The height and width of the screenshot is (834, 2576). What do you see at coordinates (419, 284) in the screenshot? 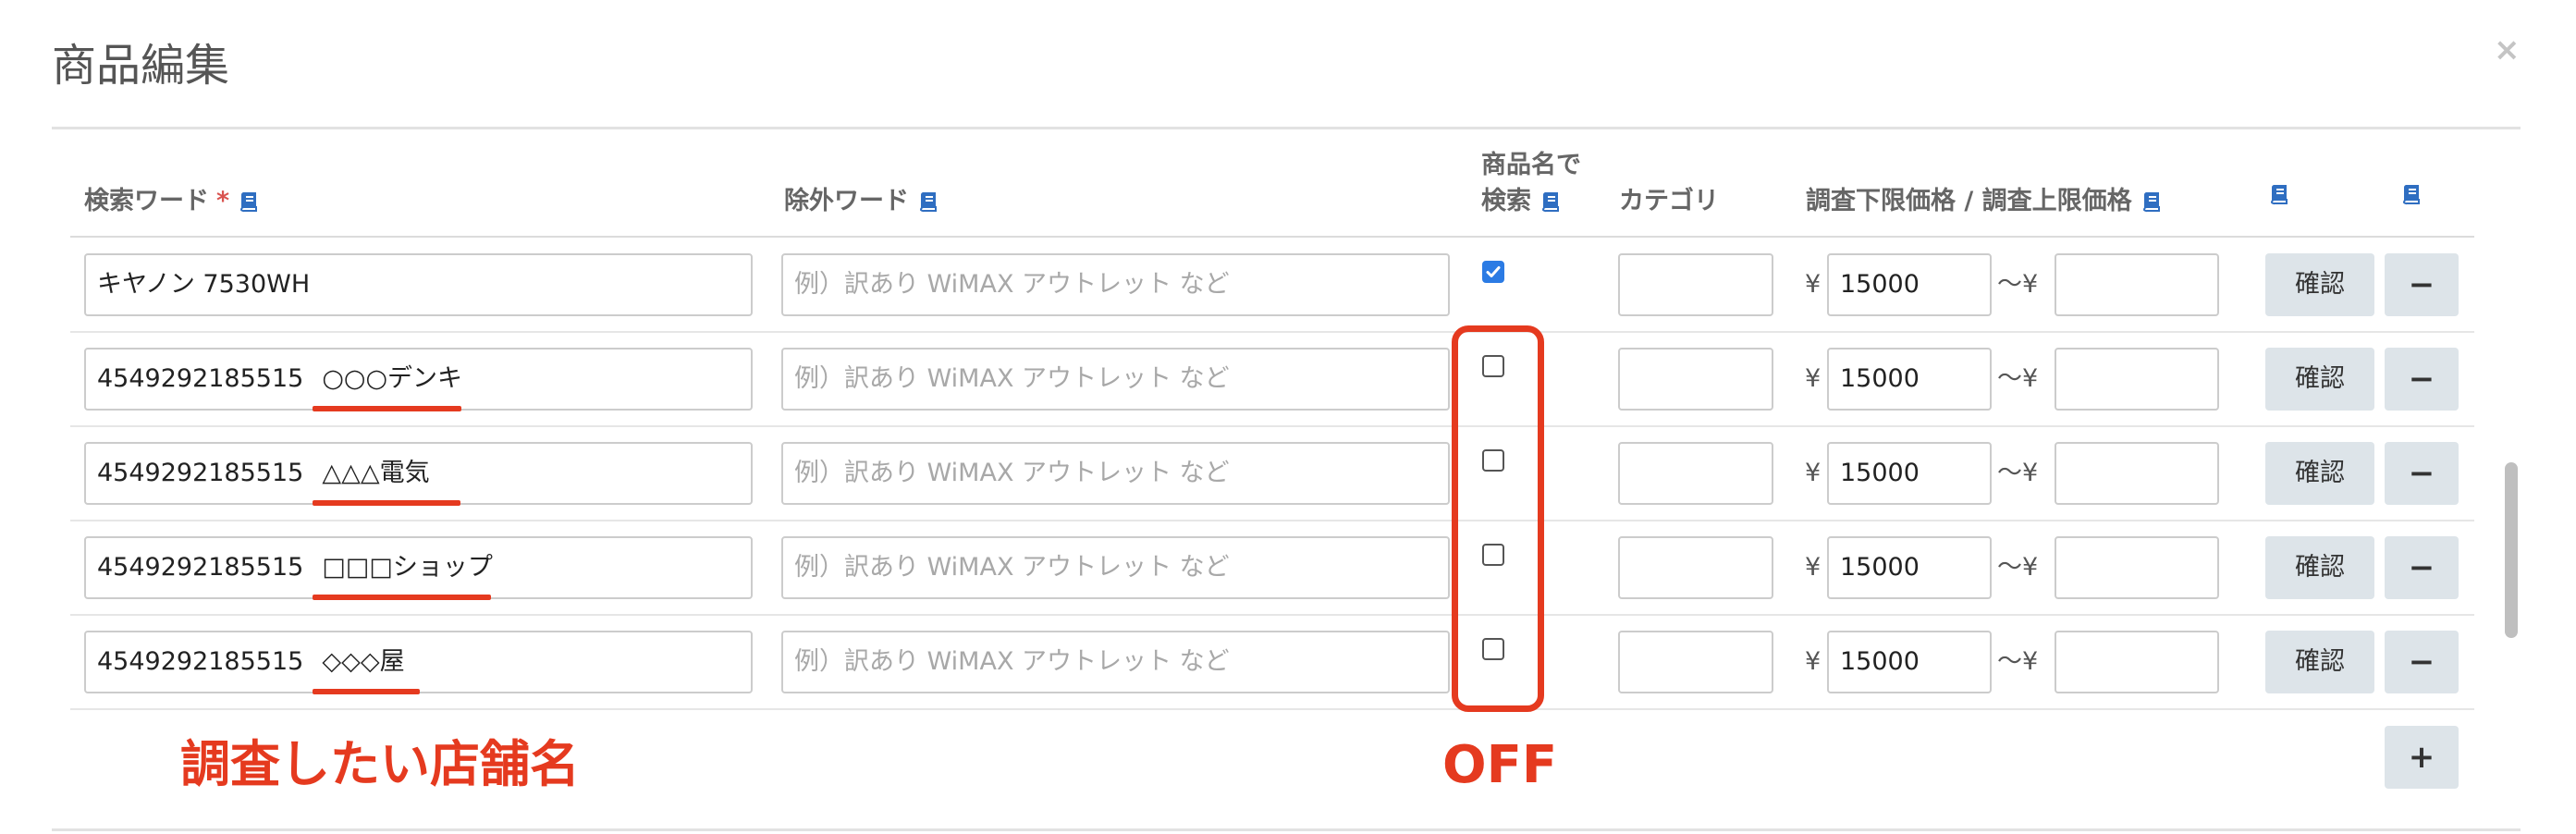
I see `search-word-input: キヤノン 7530WH` at bounding box center [419, 284].